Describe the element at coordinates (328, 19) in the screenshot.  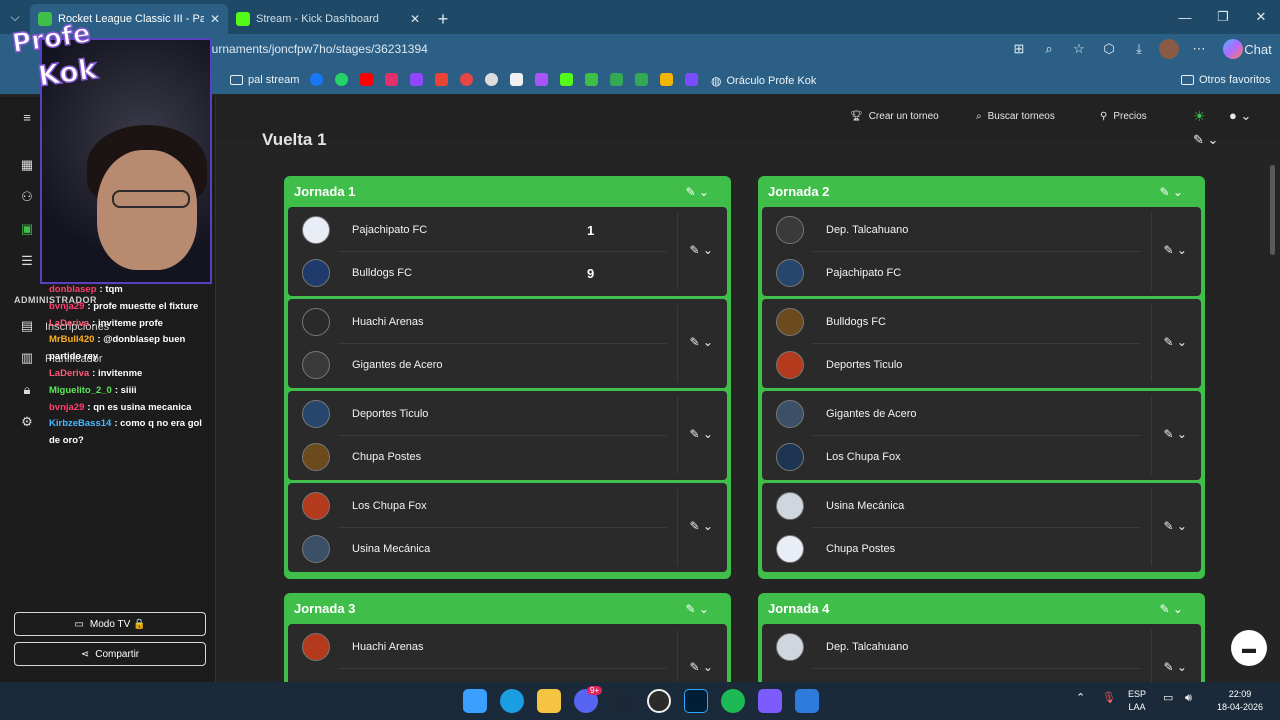
I see `tab-kick-dashboard: Stream - Kick Dashboard ✕` at that location.